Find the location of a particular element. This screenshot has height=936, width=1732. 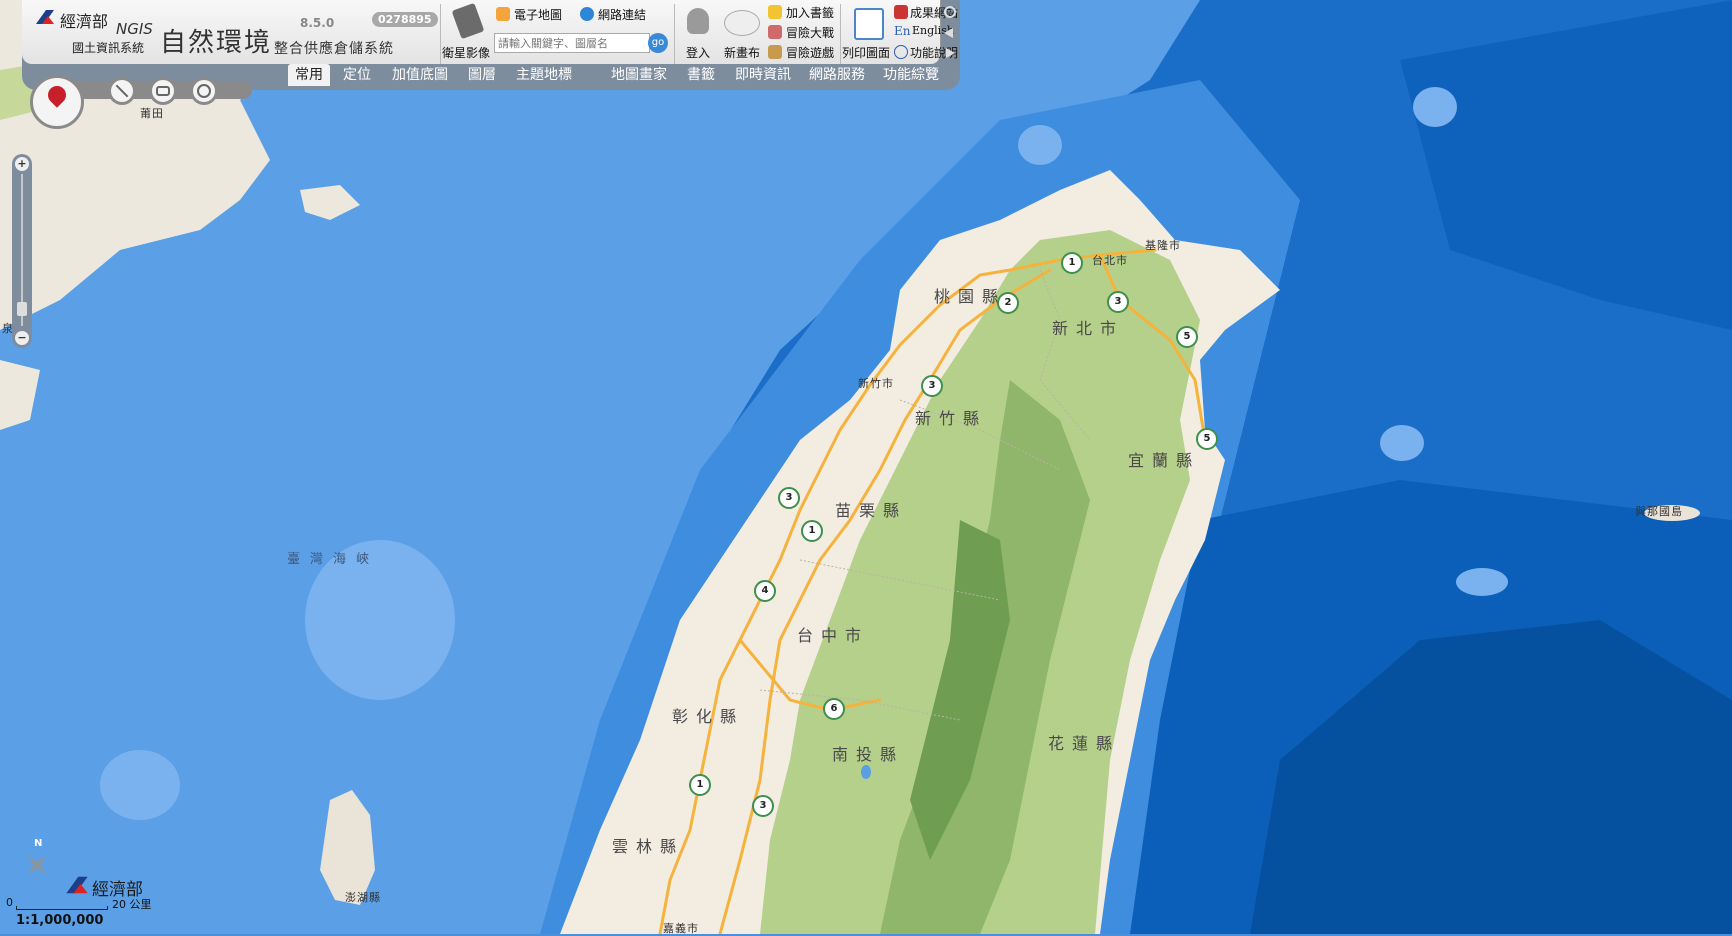

new-canvas-label: 新畫布 is located at coordinates (742, 53).